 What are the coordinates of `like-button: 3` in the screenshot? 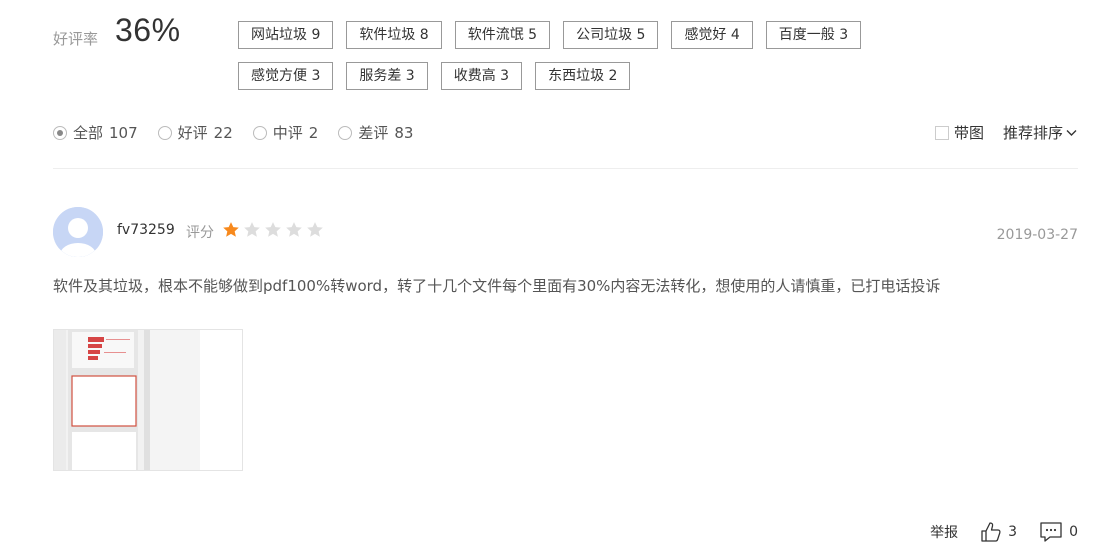 It's located at (998, 532).